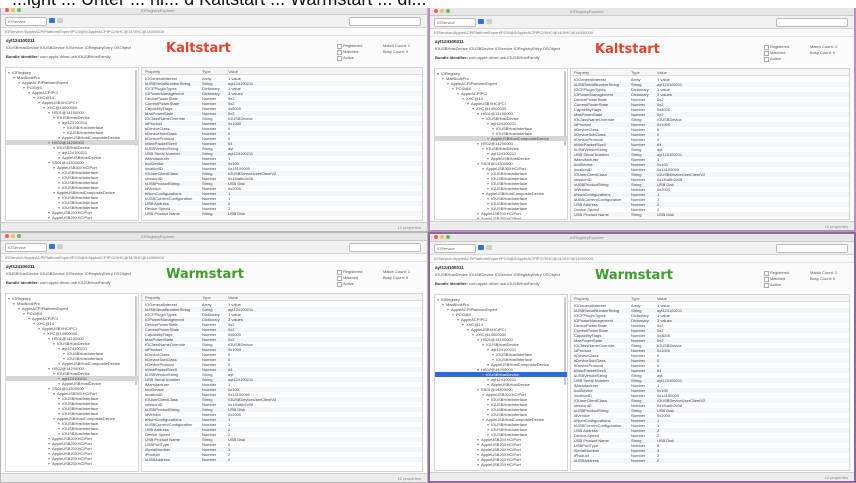  Describe the element at coordinates (638, 460) in the screenshot. I see `property-type: Number` at that location.